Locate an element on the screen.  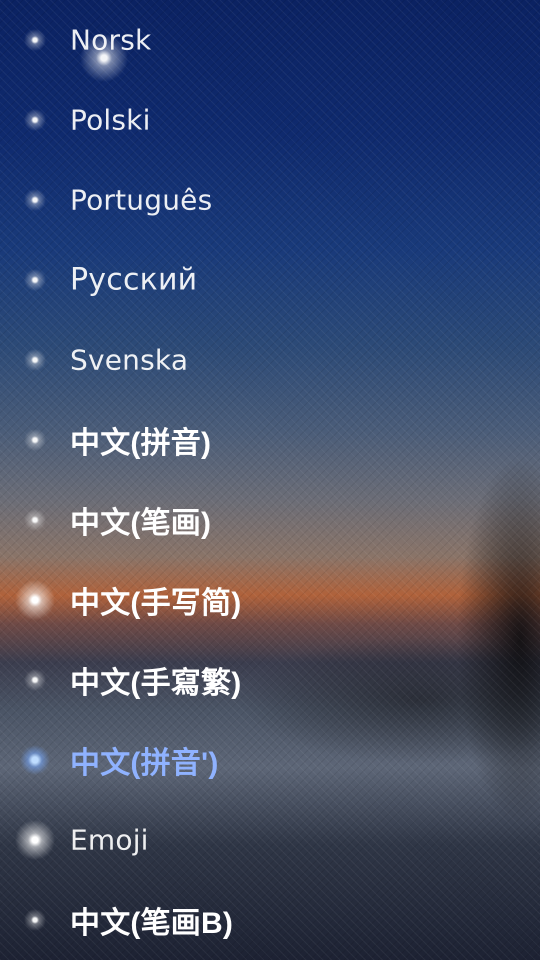
language-item-zh-handwriting-traditional: 中文(手寫繁) is located at coordinates (270, 680).